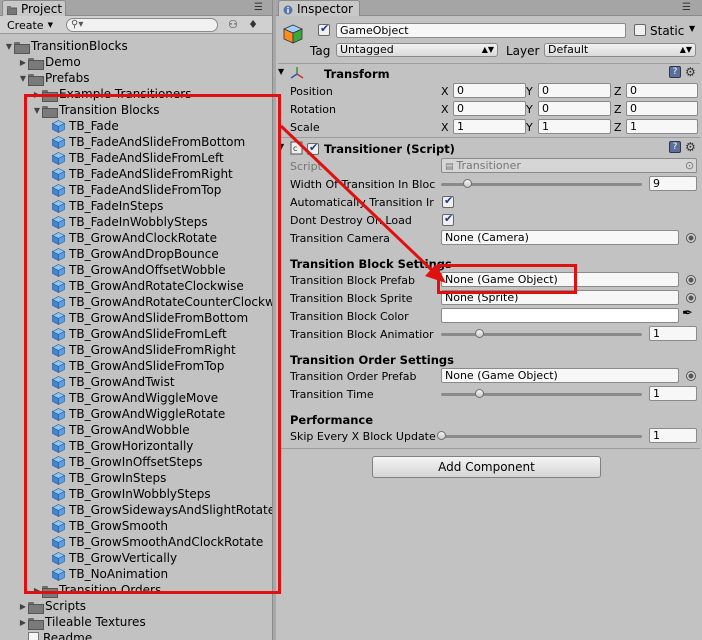  What do you see at coordinates (305, 127) in the screenshot?
I see `transform-row-label: Scale` at bounding box center [305, 127].